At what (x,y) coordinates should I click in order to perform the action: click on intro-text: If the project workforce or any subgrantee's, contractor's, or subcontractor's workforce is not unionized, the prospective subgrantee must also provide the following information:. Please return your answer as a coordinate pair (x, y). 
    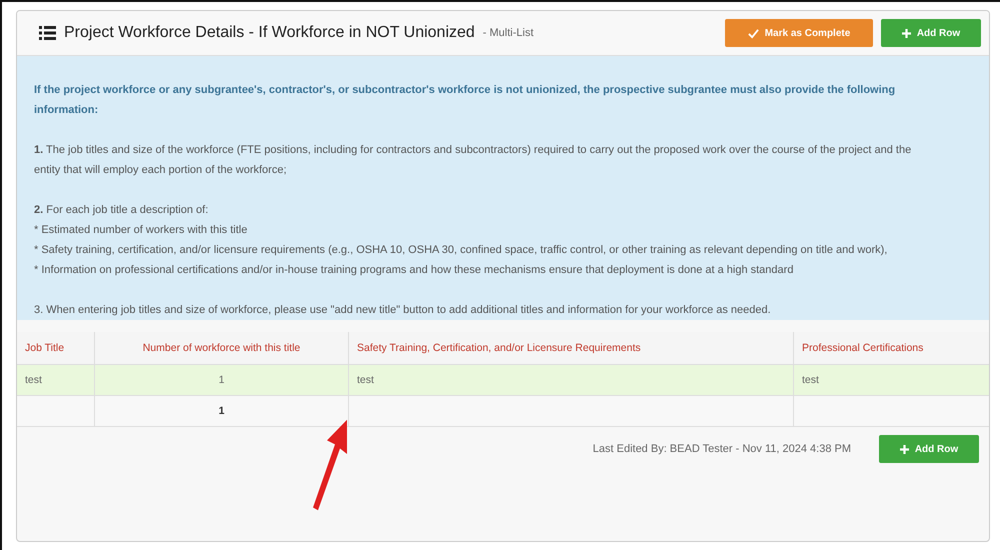
    Looking at the image, I should click on (465, 100).